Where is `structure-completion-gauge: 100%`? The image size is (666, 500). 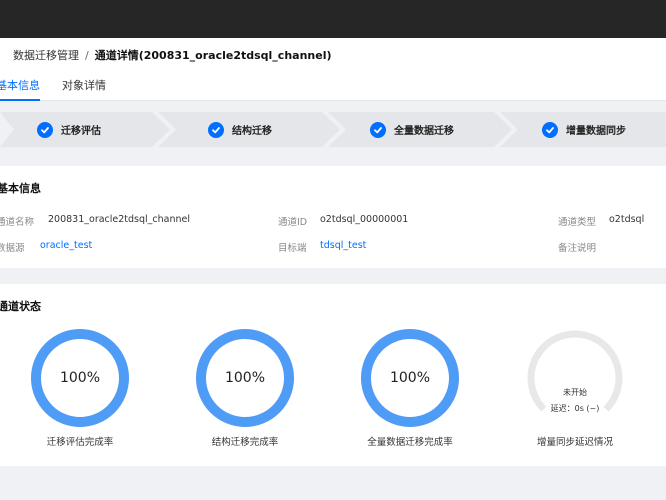 structure-completion-gauge: 100% is located at coordinates (245, 378).